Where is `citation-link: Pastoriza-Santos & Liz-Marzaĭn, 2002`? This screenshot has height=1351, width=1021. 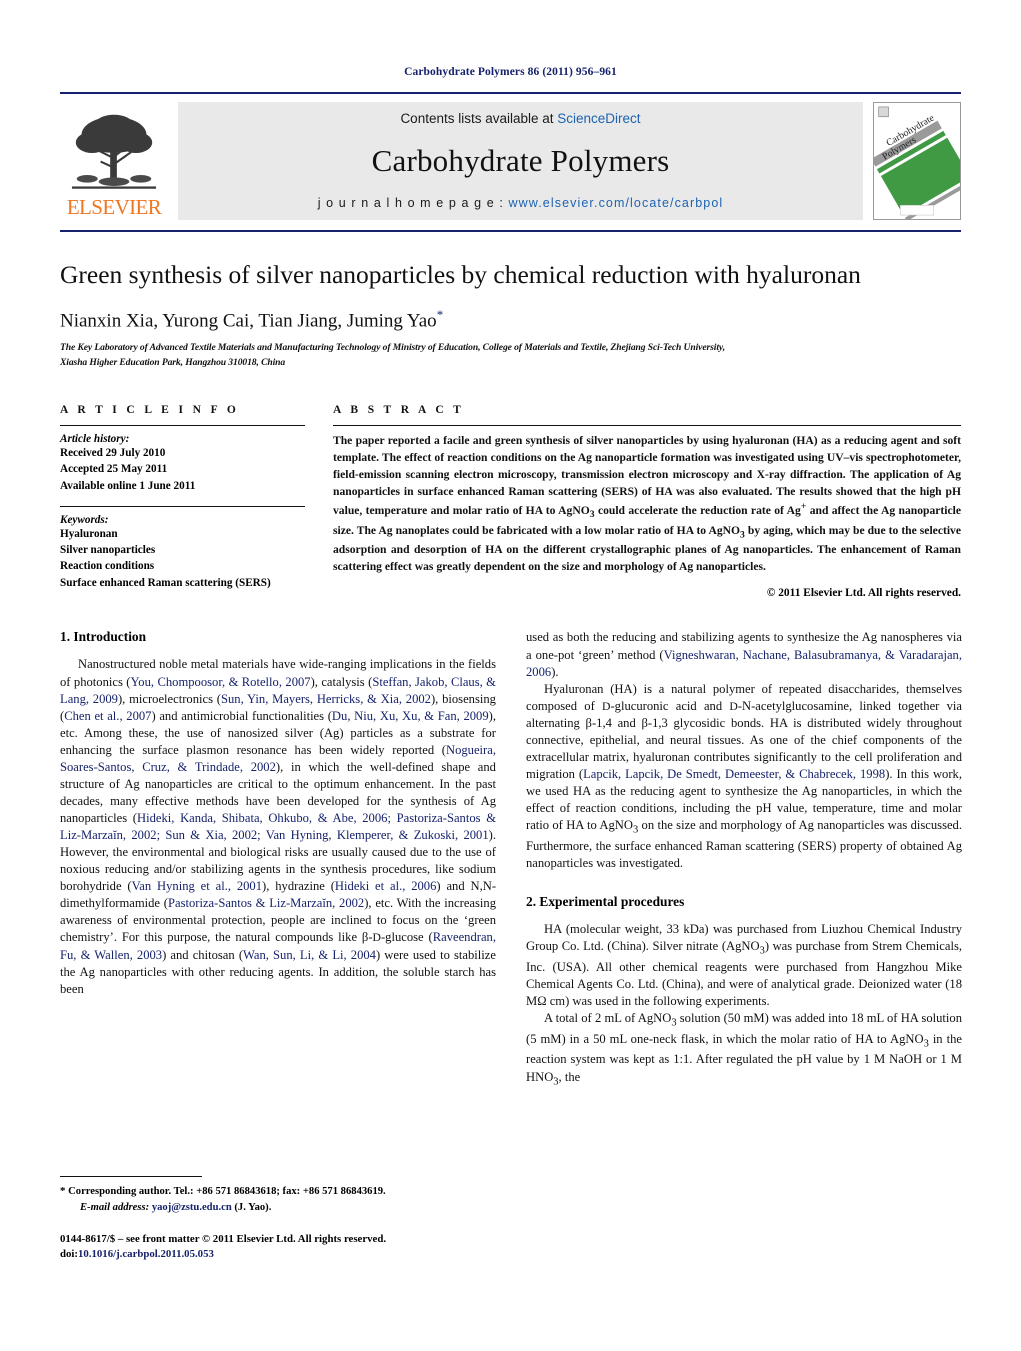
citation-link: Pastoriza-Santos & Liz-Marzaĭn, 2002 is located at coordinates (266, 903).